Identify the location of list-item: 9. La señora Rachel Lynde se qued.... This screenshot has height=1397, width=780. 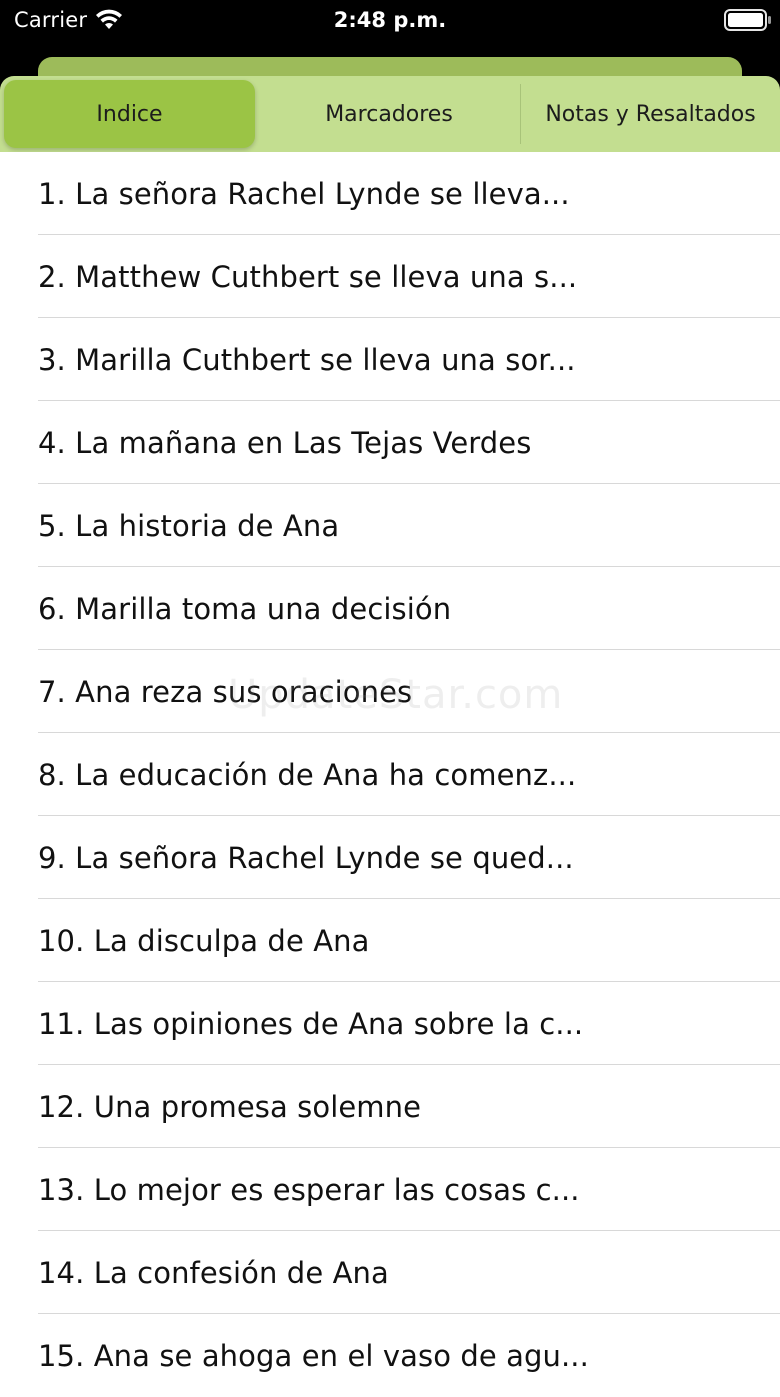
(390, 857).